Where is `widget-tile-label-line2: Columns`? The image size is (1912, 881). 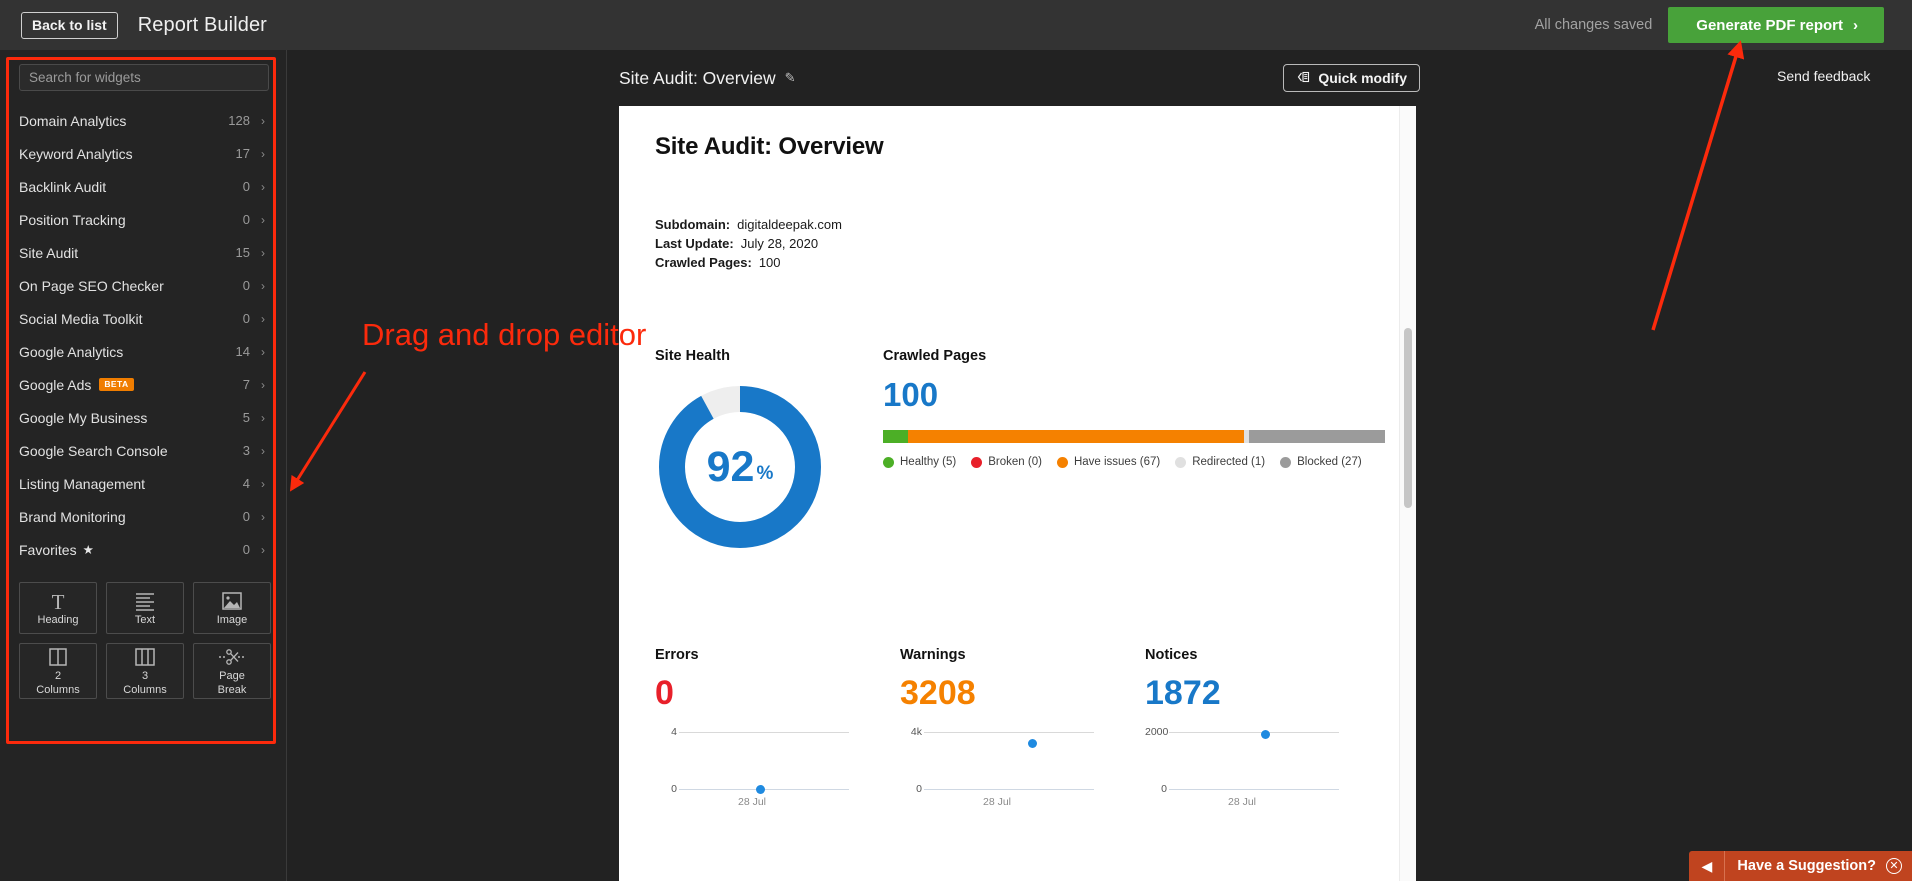
widget-tile-label-line2: Columns is located at coordinates (58, 690).